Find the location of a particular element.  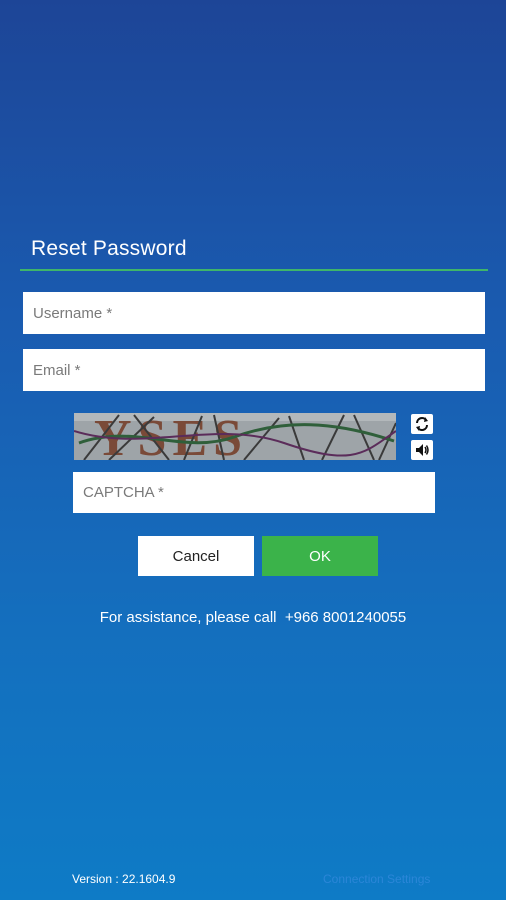

captcha-input is located at coordinates (254, 492).